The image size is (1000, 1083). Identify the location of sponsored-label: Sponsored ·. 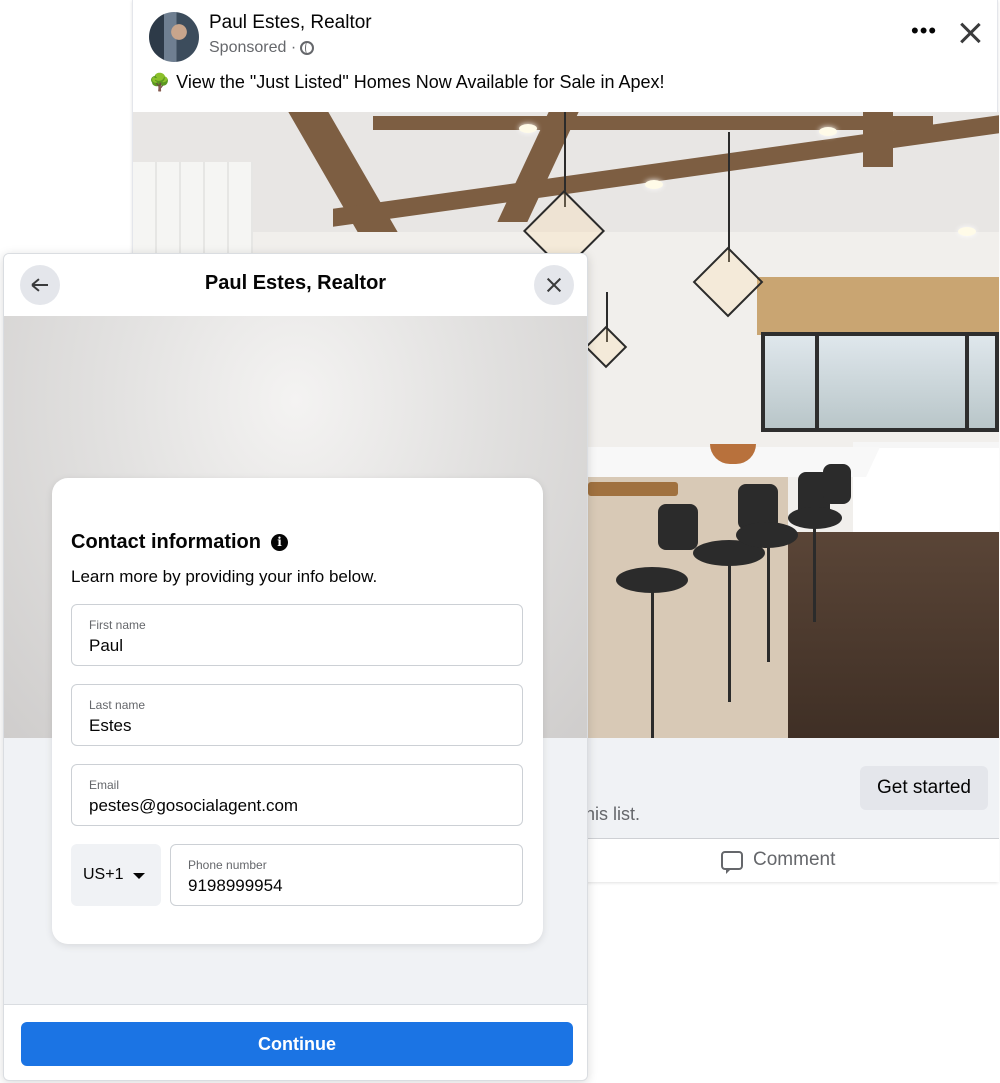
(253, 47).